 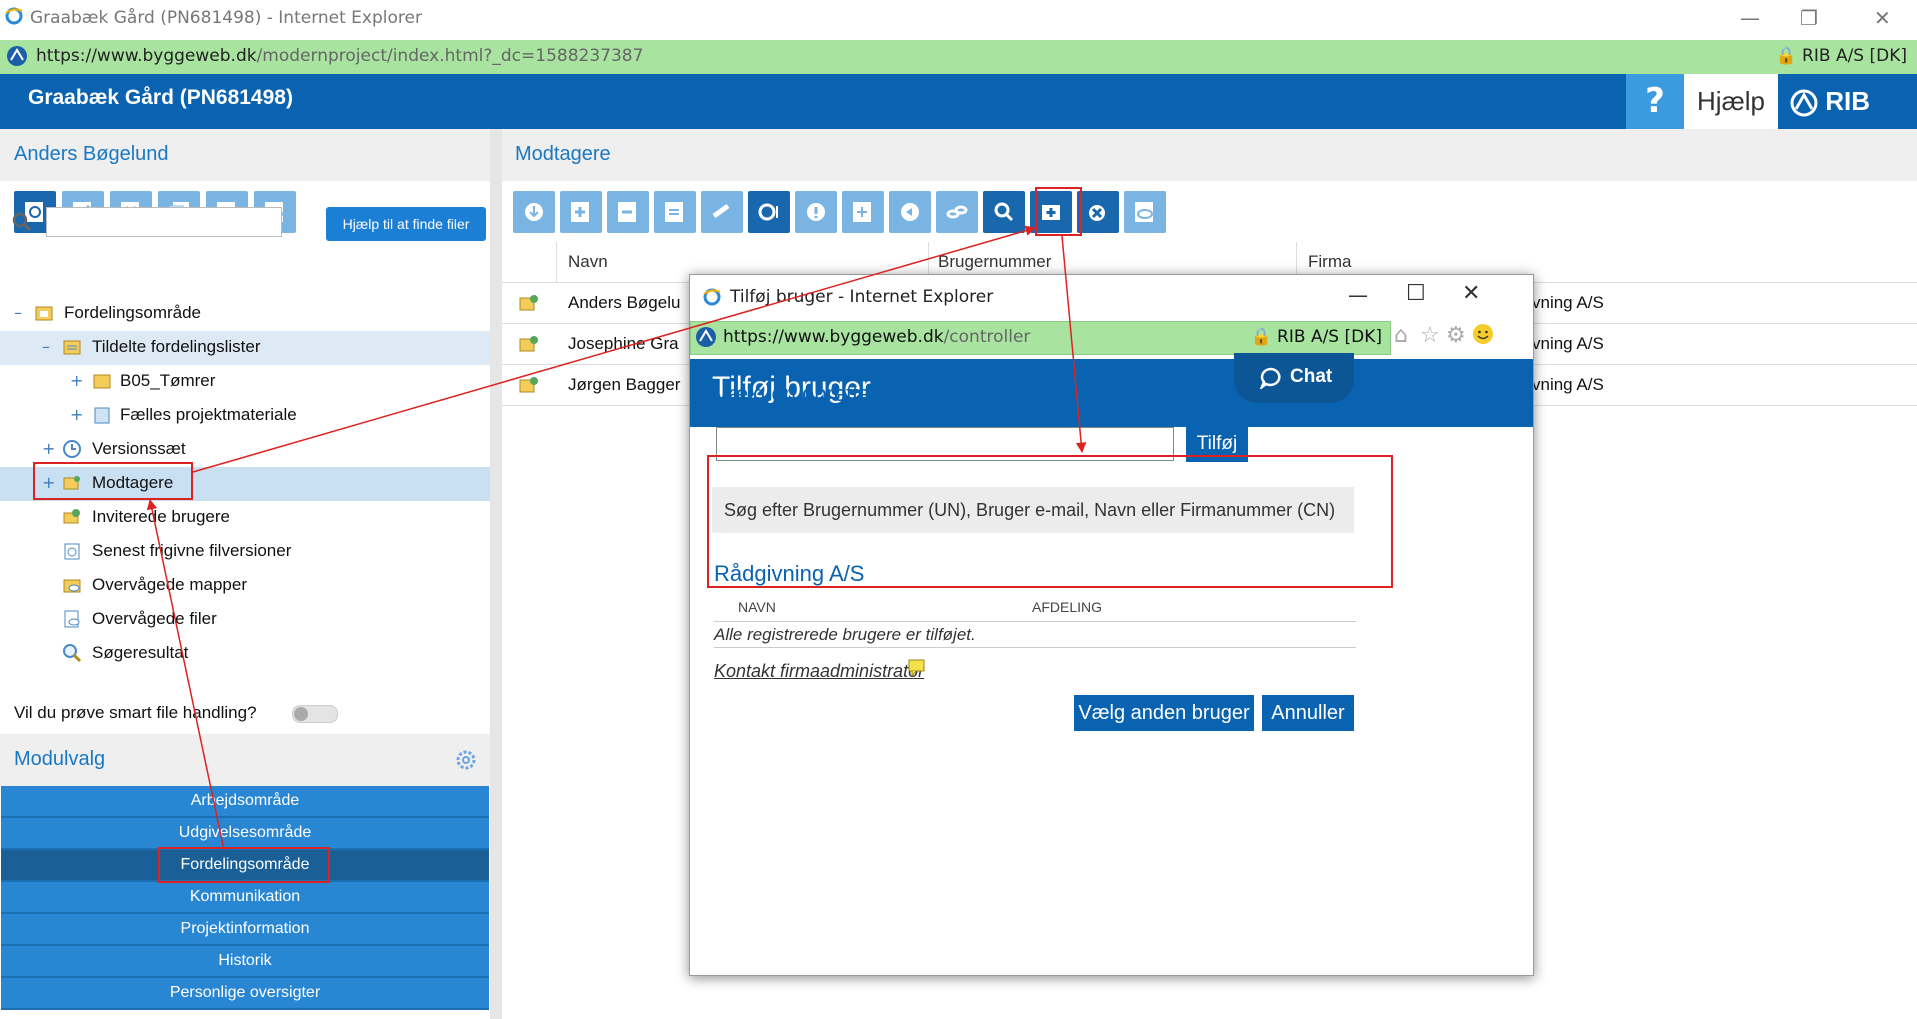 What do you see at coordinates (185, 674) in the screenshot?
I see `arrow-fordeling-to-modtagere` at bounding box center [185, 674].